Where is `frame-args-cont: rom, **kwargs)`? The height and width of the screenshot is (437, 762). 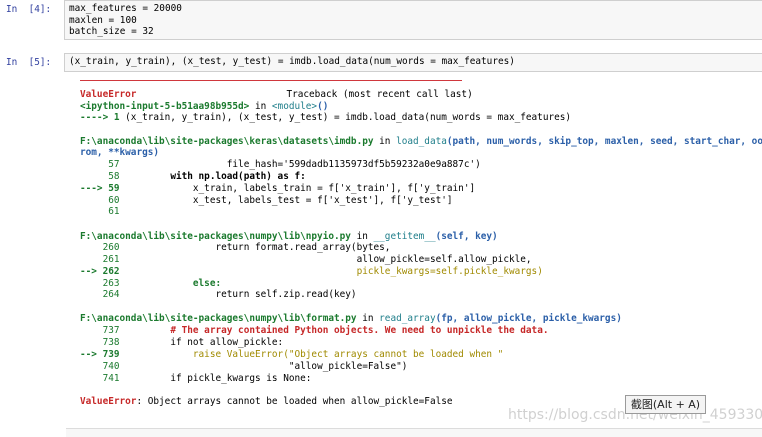
frame-args-cont: rom, **kwargs) is located at coordinates (120, 152).